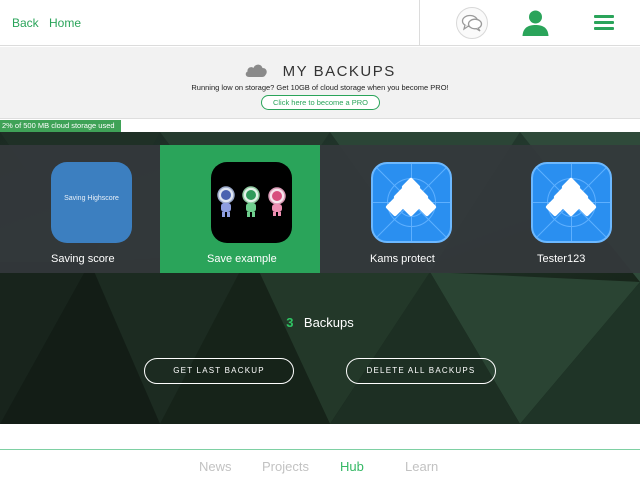  I want to click on bottom-nav-learn: Learn, so click(421, 466).